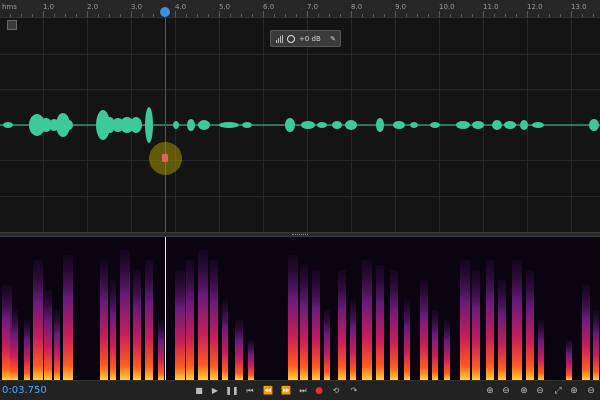 This screenshot has height=400, width=600. I want to click on gain-hud: +0 dB ✎, so click(305, 38).